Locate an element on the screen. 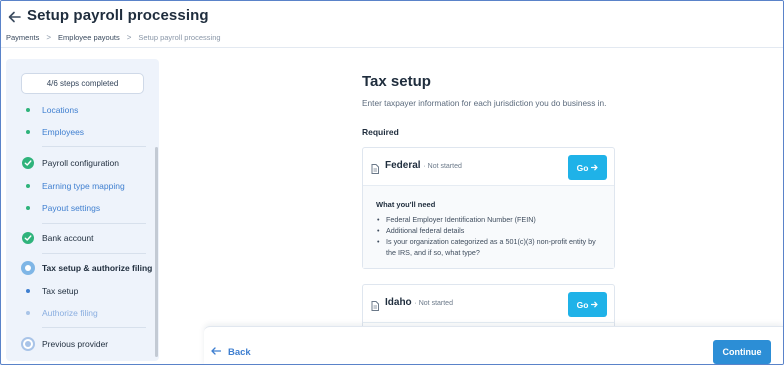 The image size is (784, 365). sidebar-item-bank-account: Bank account is located at coordinates (76, 238).